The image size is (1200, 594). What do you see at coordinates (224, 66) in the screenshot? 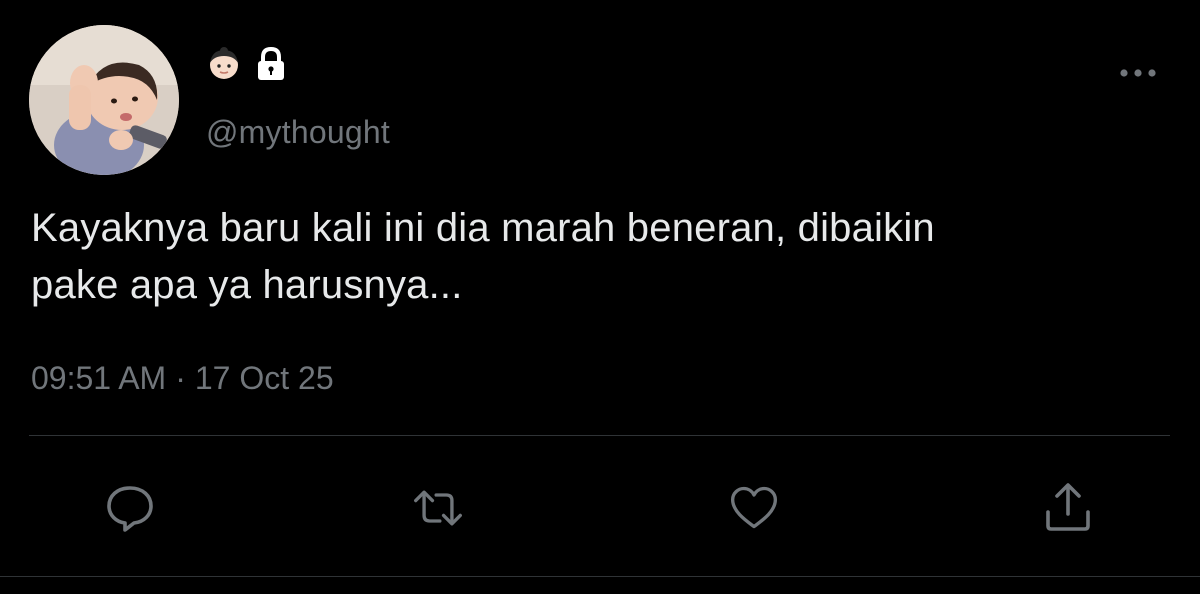
I see `girl-face-emoji-icon` at bounding box center [224, 66].